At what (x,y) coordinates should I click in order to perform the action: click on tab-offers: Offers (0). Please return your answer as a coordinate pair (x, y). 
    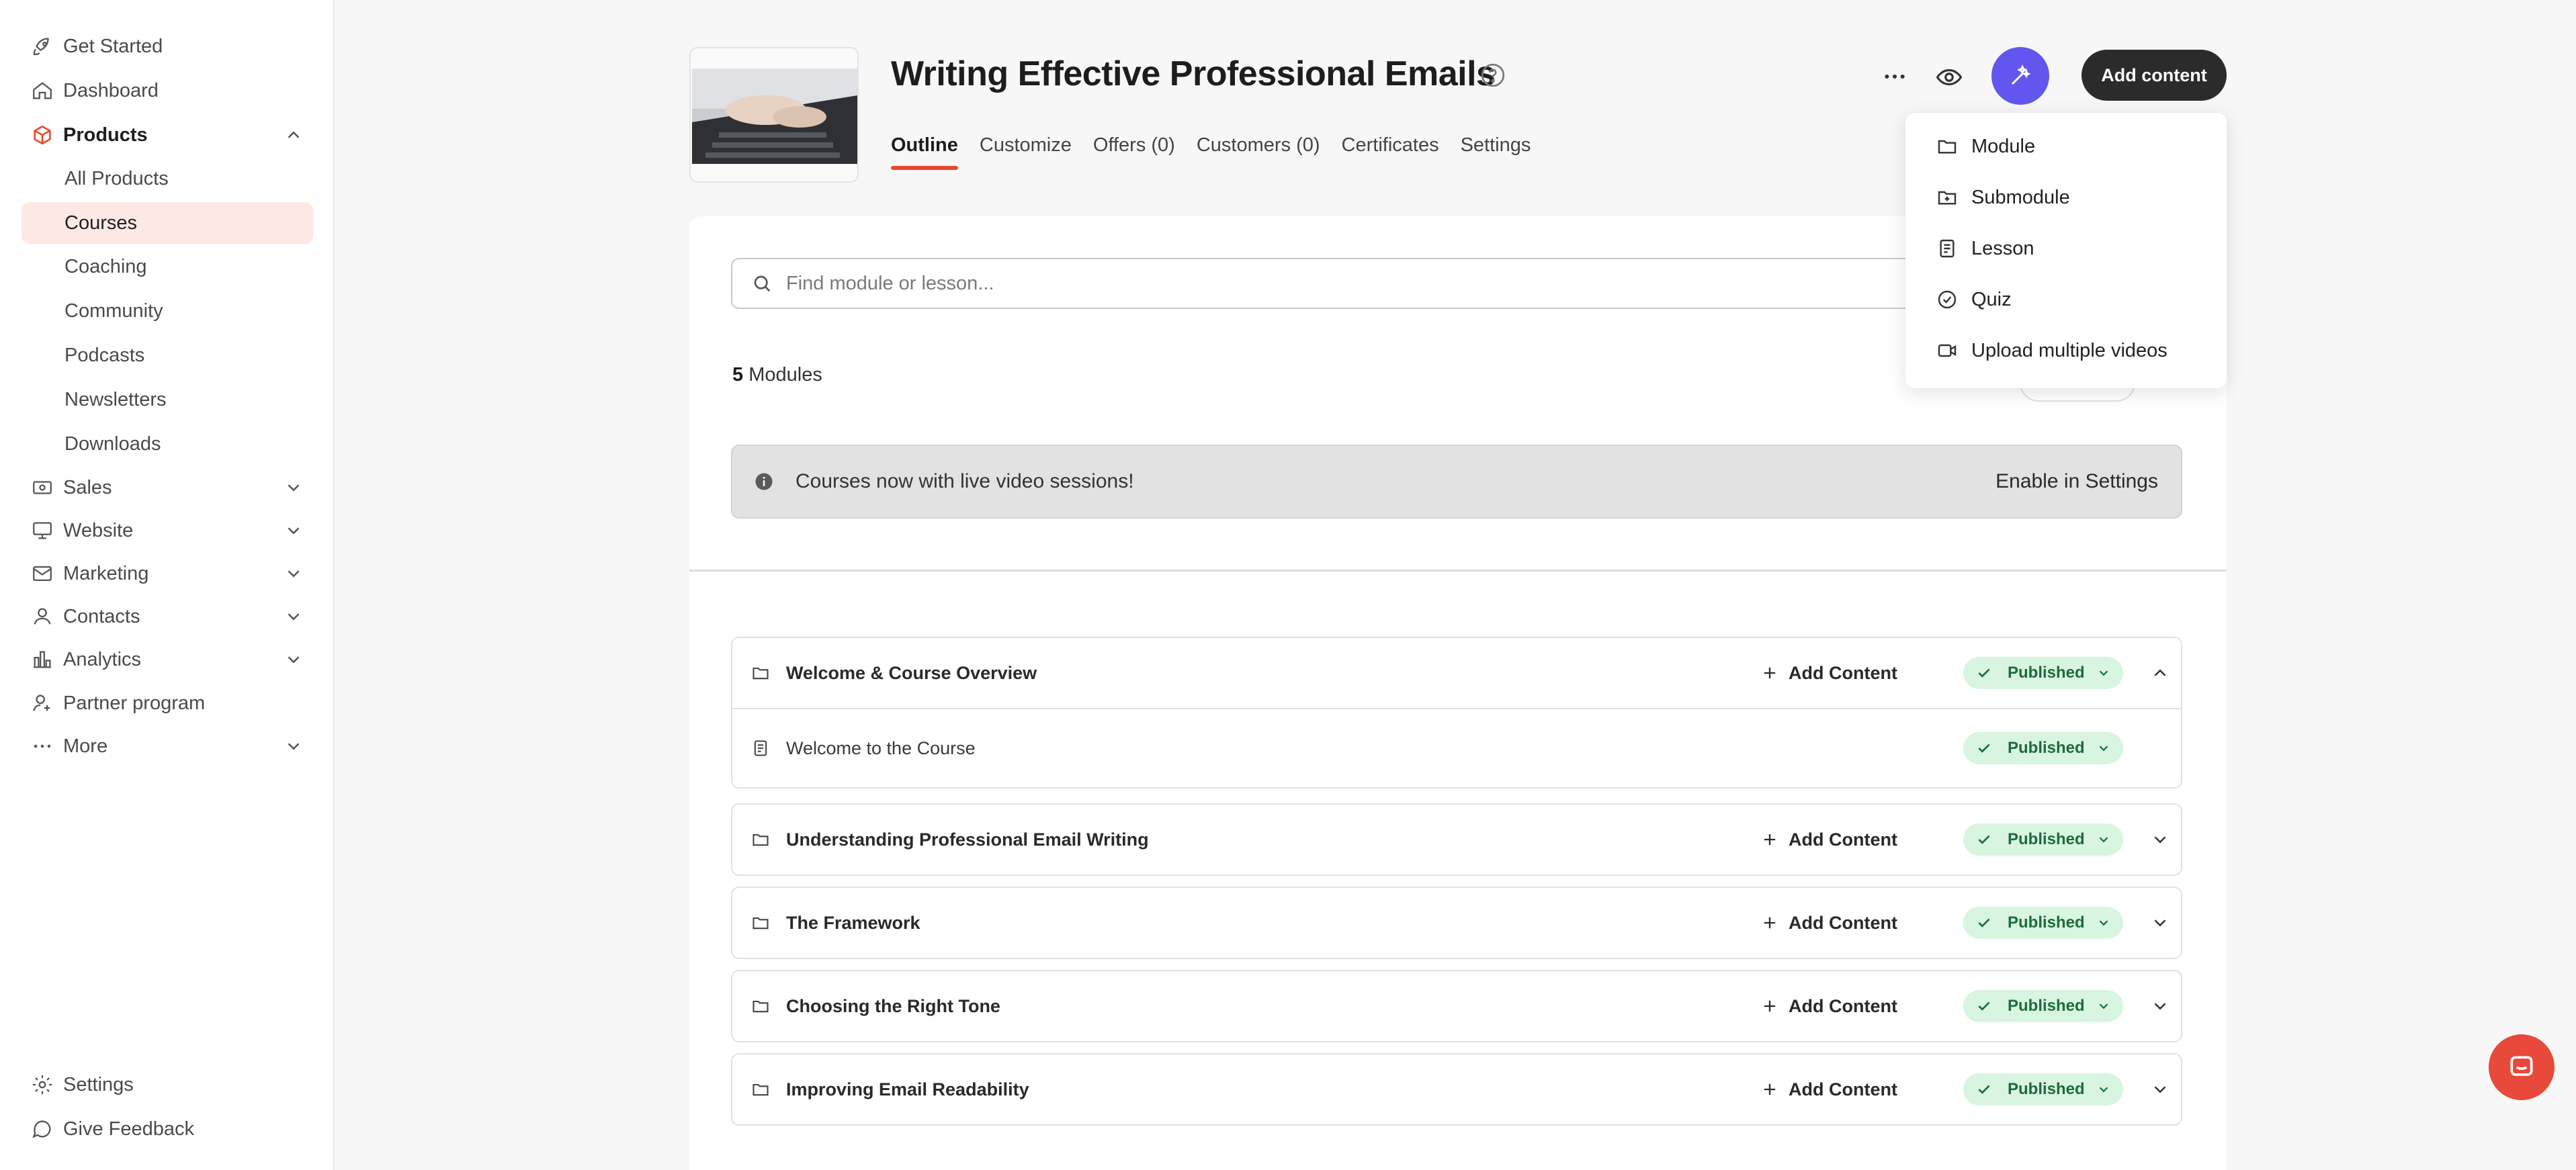
    Looking at the image, I should click on (1134, 152).